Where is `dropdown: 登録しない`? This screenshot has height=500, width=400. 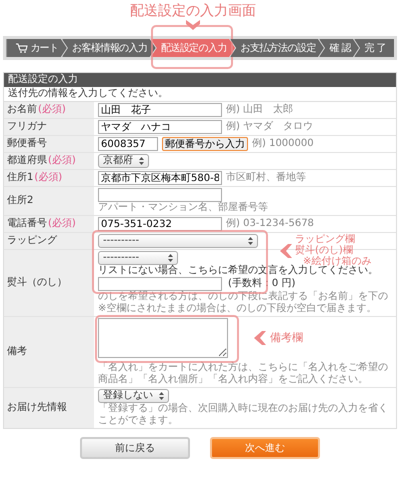 dropdown: 登録しない is located at coordinates (133, 396).